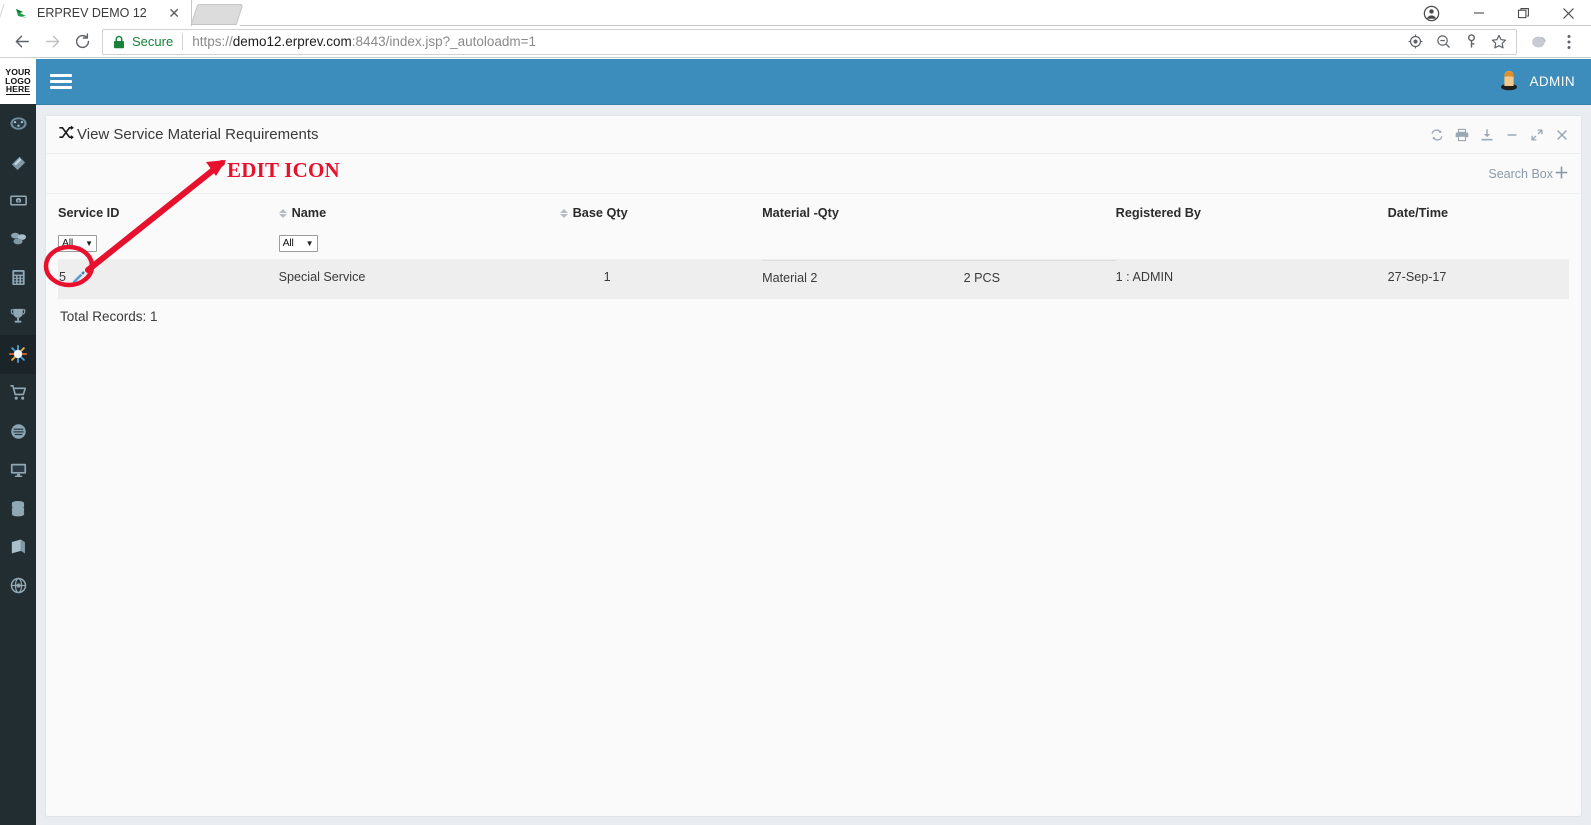 The image size is (1591, 825). What do you see at coordinates (174, 13) in the screenshot?
I see `tab-close-icon: ✕` at bounding box center [174, 13].